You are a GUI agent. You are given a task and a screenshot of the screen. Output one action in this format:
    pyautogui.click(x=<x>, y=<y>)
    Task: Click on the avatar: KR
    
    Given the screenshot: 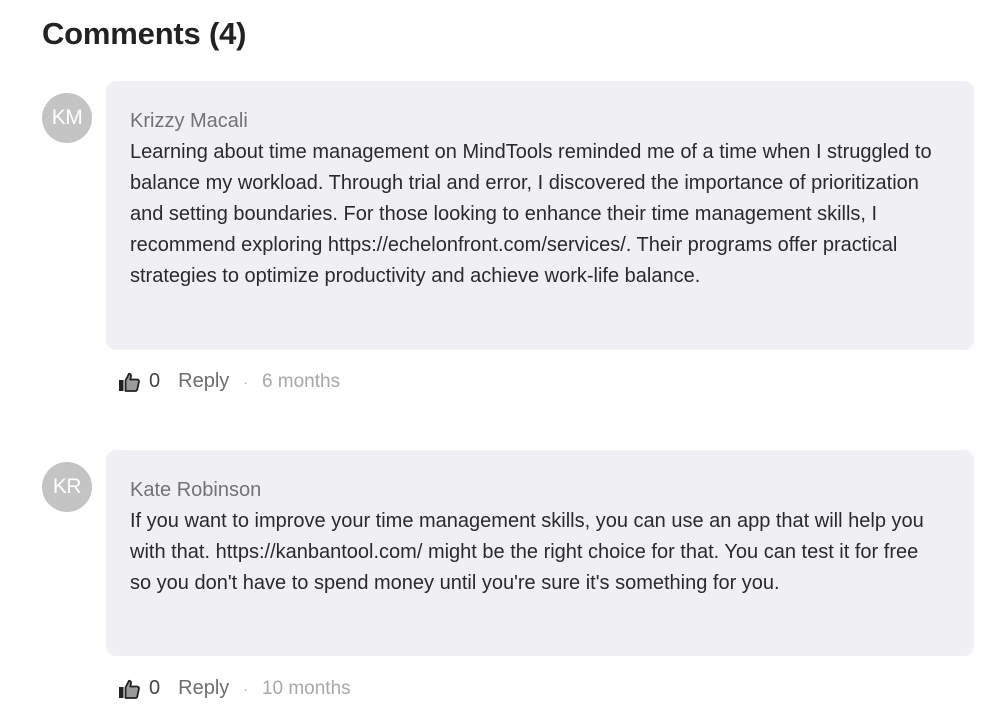 What is the action you would take?
    pyautogui.click(x=67, y=487)
    